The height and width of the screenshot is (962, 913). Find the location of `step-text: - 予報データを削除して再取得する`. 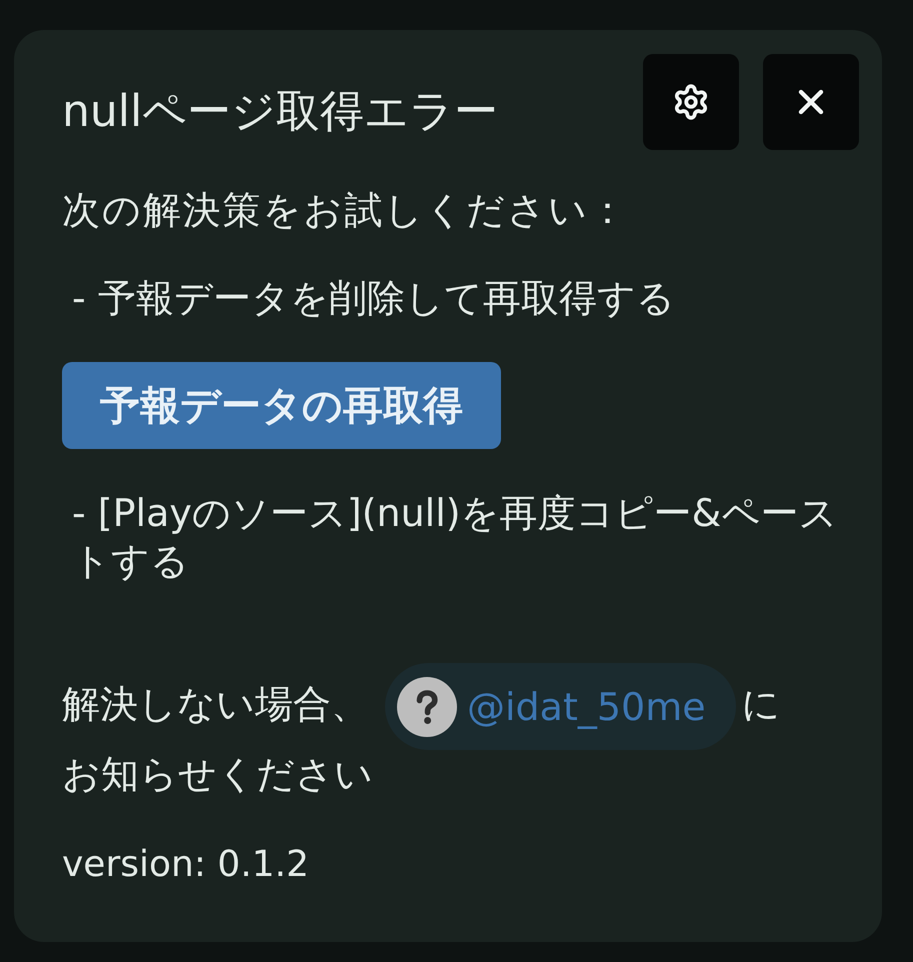

step-text: - 予報データを削除して再取得する is located at coordinates (373, 298).